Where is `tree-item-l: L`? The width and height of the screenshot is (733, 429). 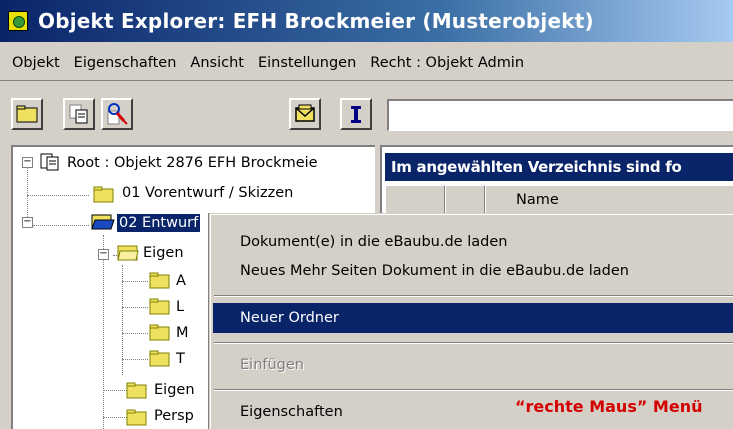
tree-item-l: L is located at coordinates (180, 307).